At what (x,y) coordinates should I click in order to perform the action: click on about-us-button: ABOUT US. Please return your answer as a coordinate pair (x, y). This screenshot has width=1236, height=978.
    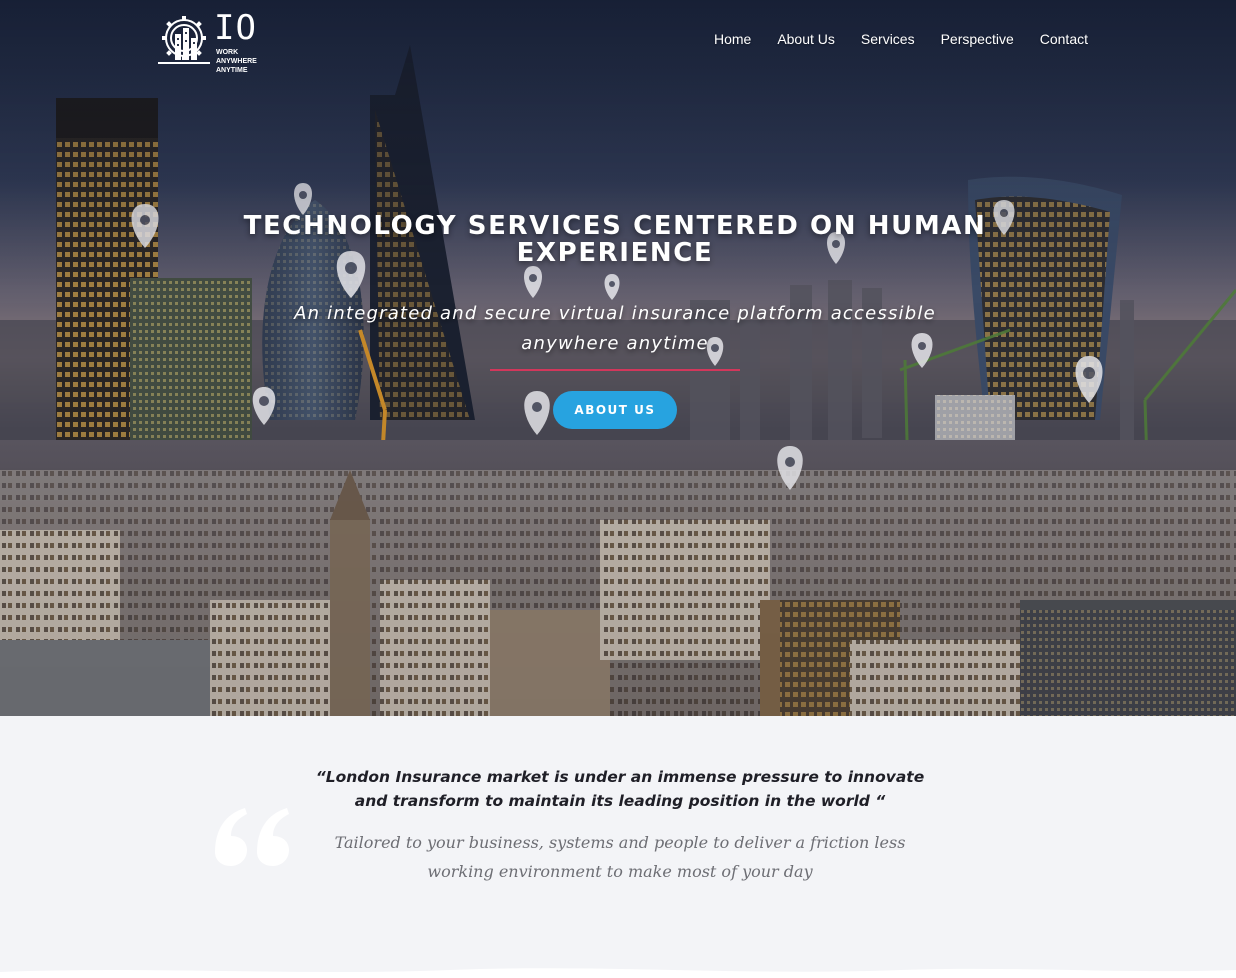
    Looking at the image, I should click on (615, 410).